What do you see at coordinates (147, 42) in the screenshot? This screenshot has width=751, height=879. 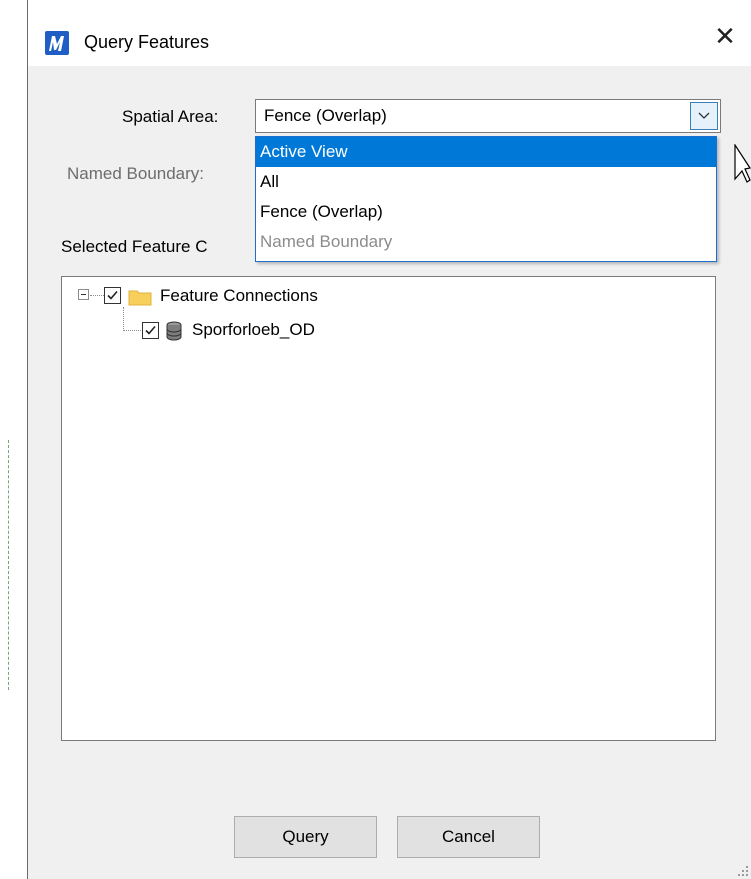 I see `window-title: Query Features` at bounding box center [147, 42].